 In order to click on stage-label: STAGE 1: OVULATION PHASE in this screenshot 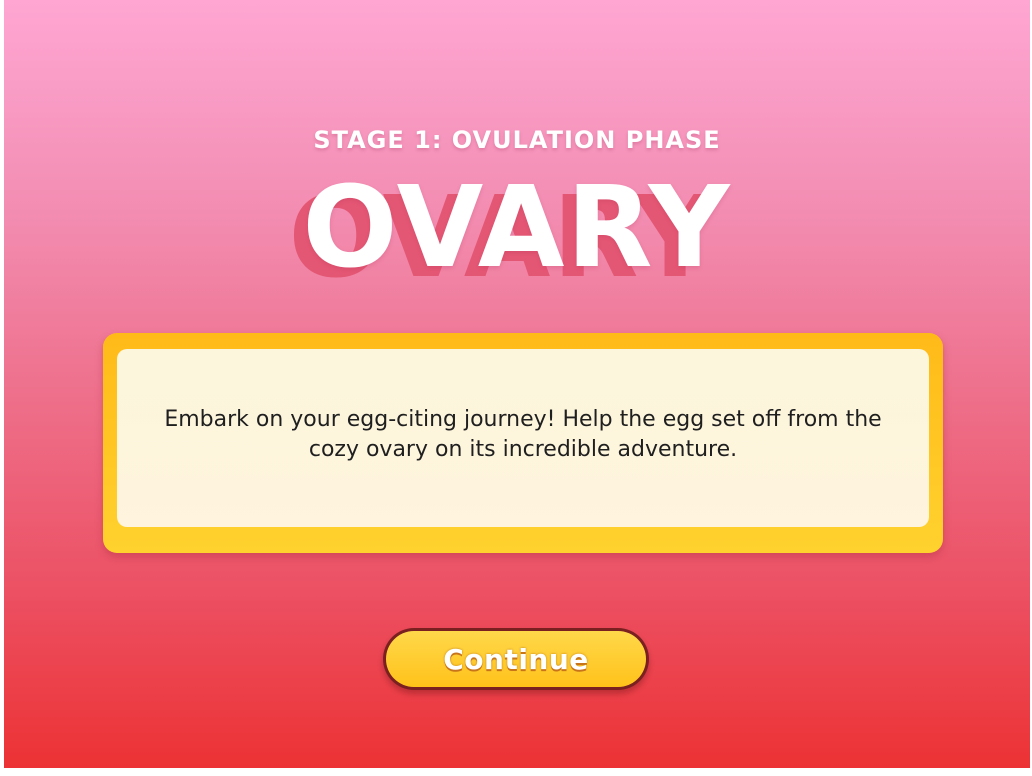, I will do `click(517, 140)`.